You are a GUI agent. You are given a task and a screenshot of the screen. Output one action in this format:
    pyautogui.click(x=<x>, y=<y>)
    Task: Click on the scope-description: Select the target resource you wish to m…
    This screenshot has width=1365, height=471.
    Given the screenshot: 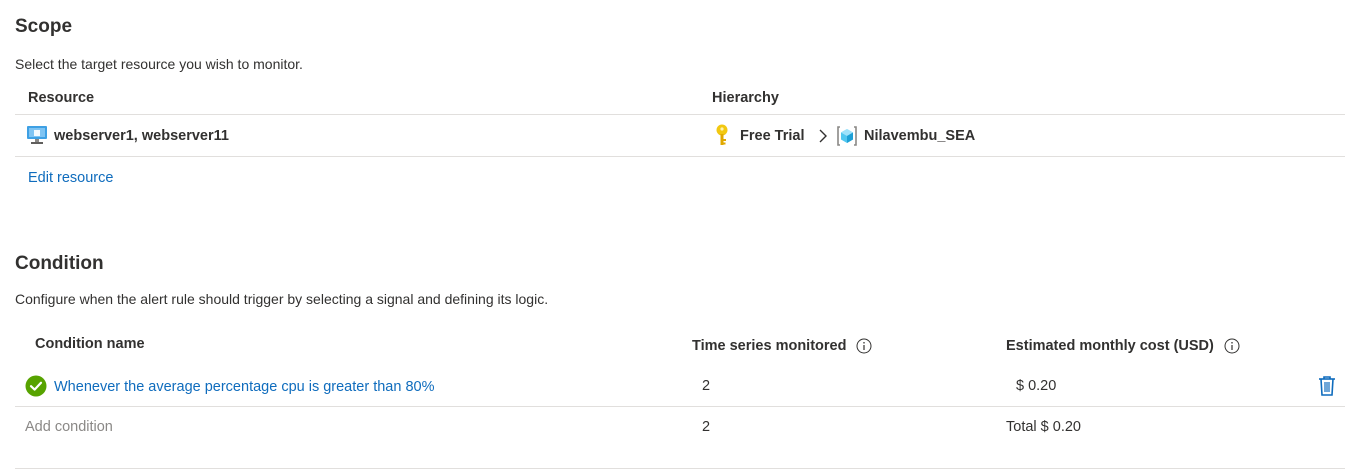 What is the action you would take?
    pyautogui.click(x=159, y=64)
    